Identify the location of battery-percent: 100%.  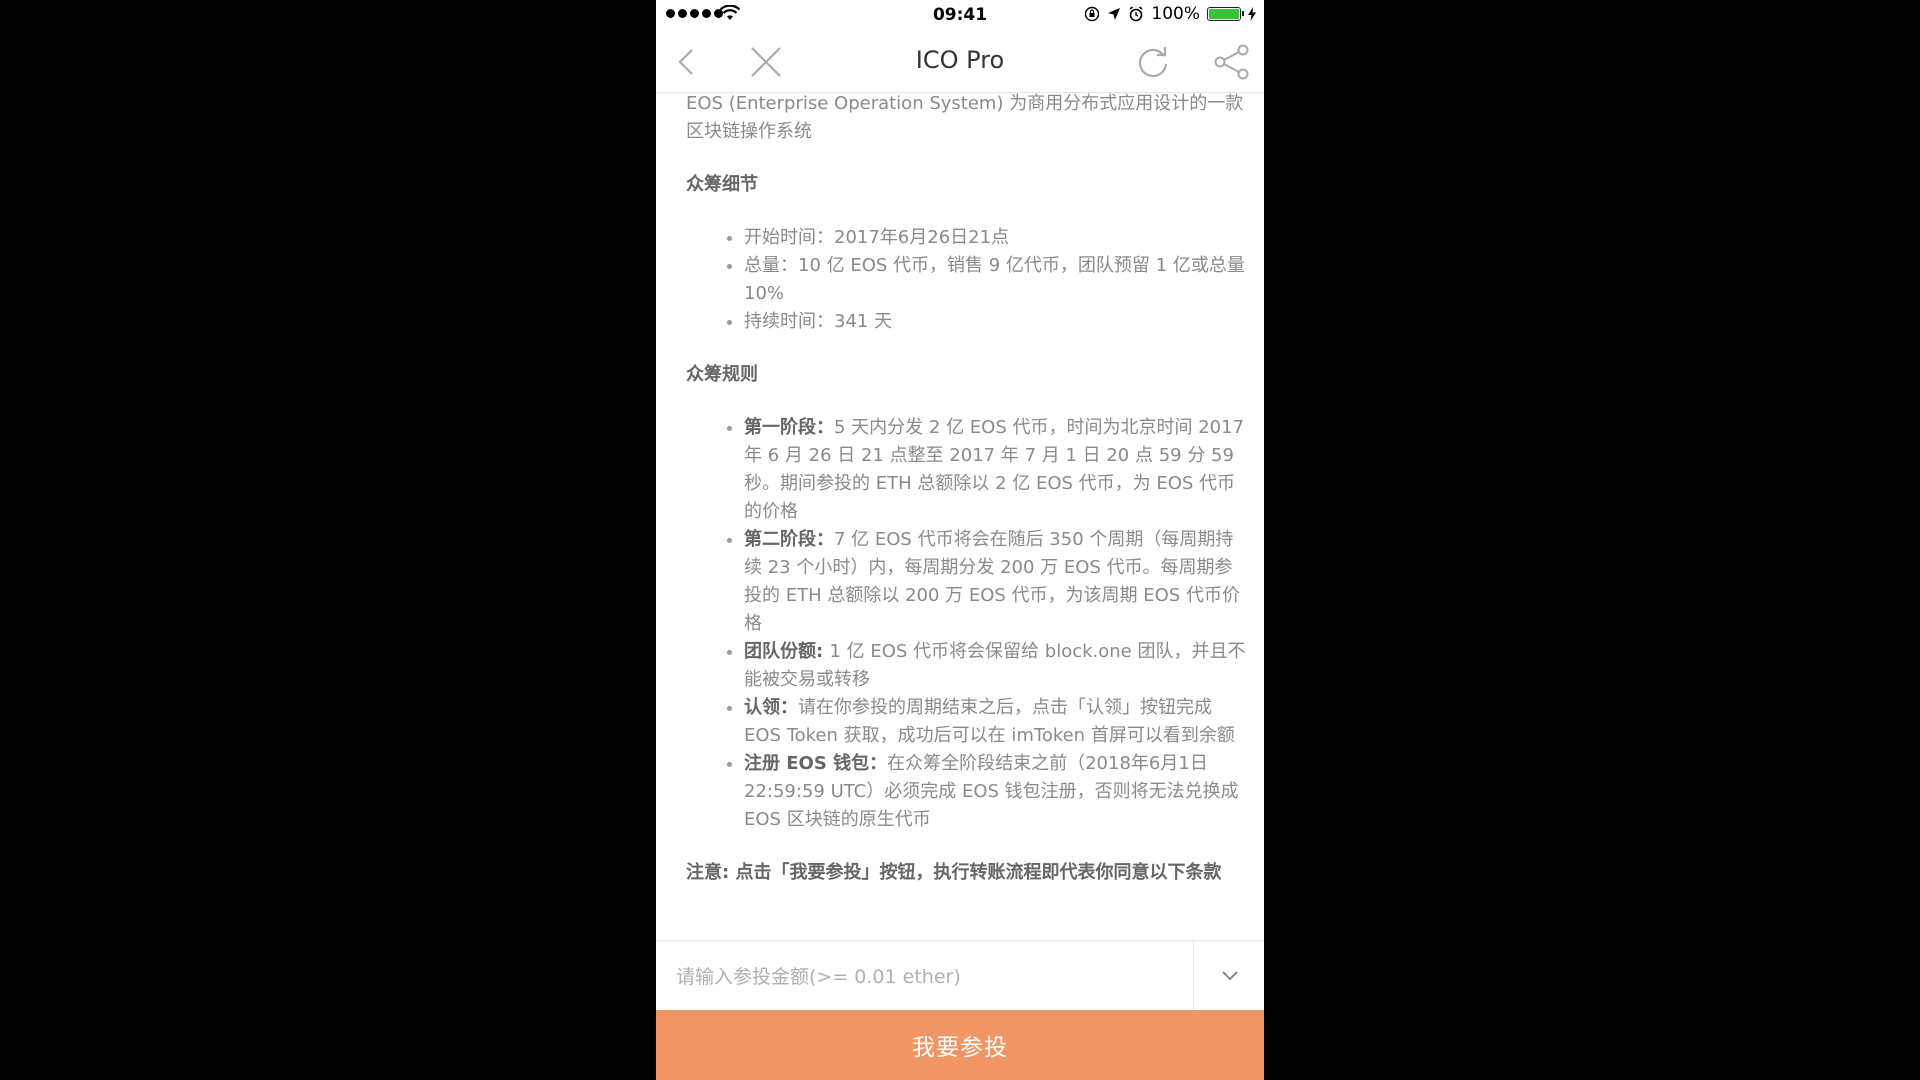
(1175, 14).